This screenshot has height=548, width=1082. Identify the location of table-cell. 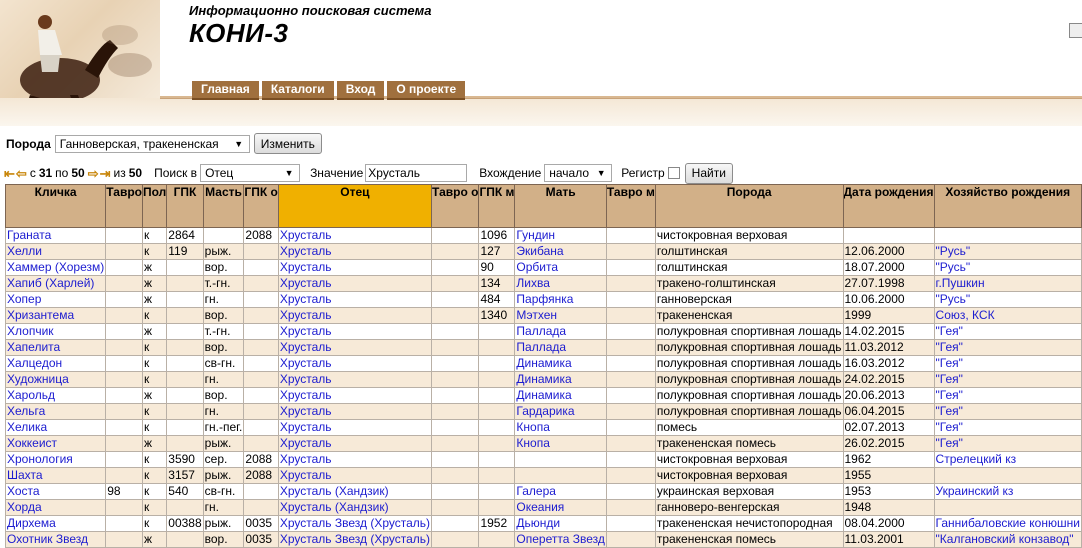
(124, 523).